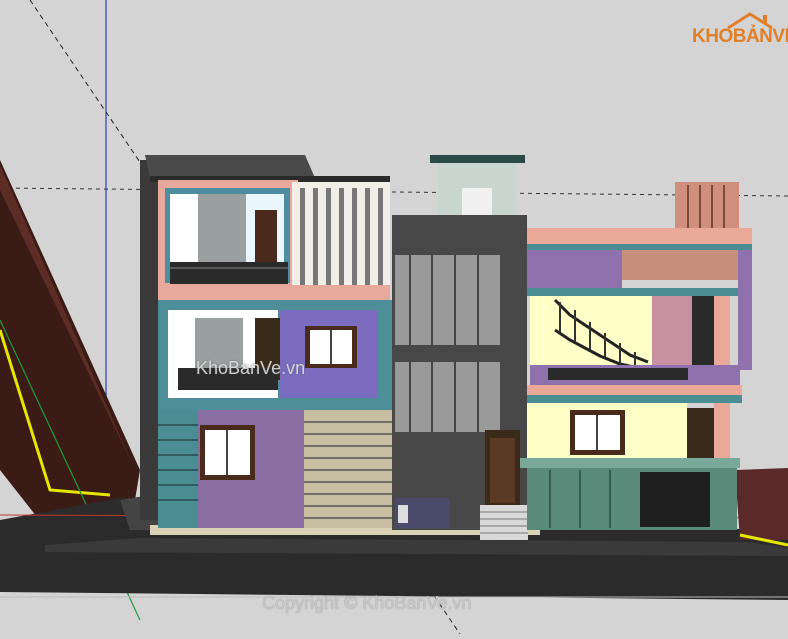  I want to click on watermark-copyright: Copyright © KhoBanVe.vn, so click(367, 603).